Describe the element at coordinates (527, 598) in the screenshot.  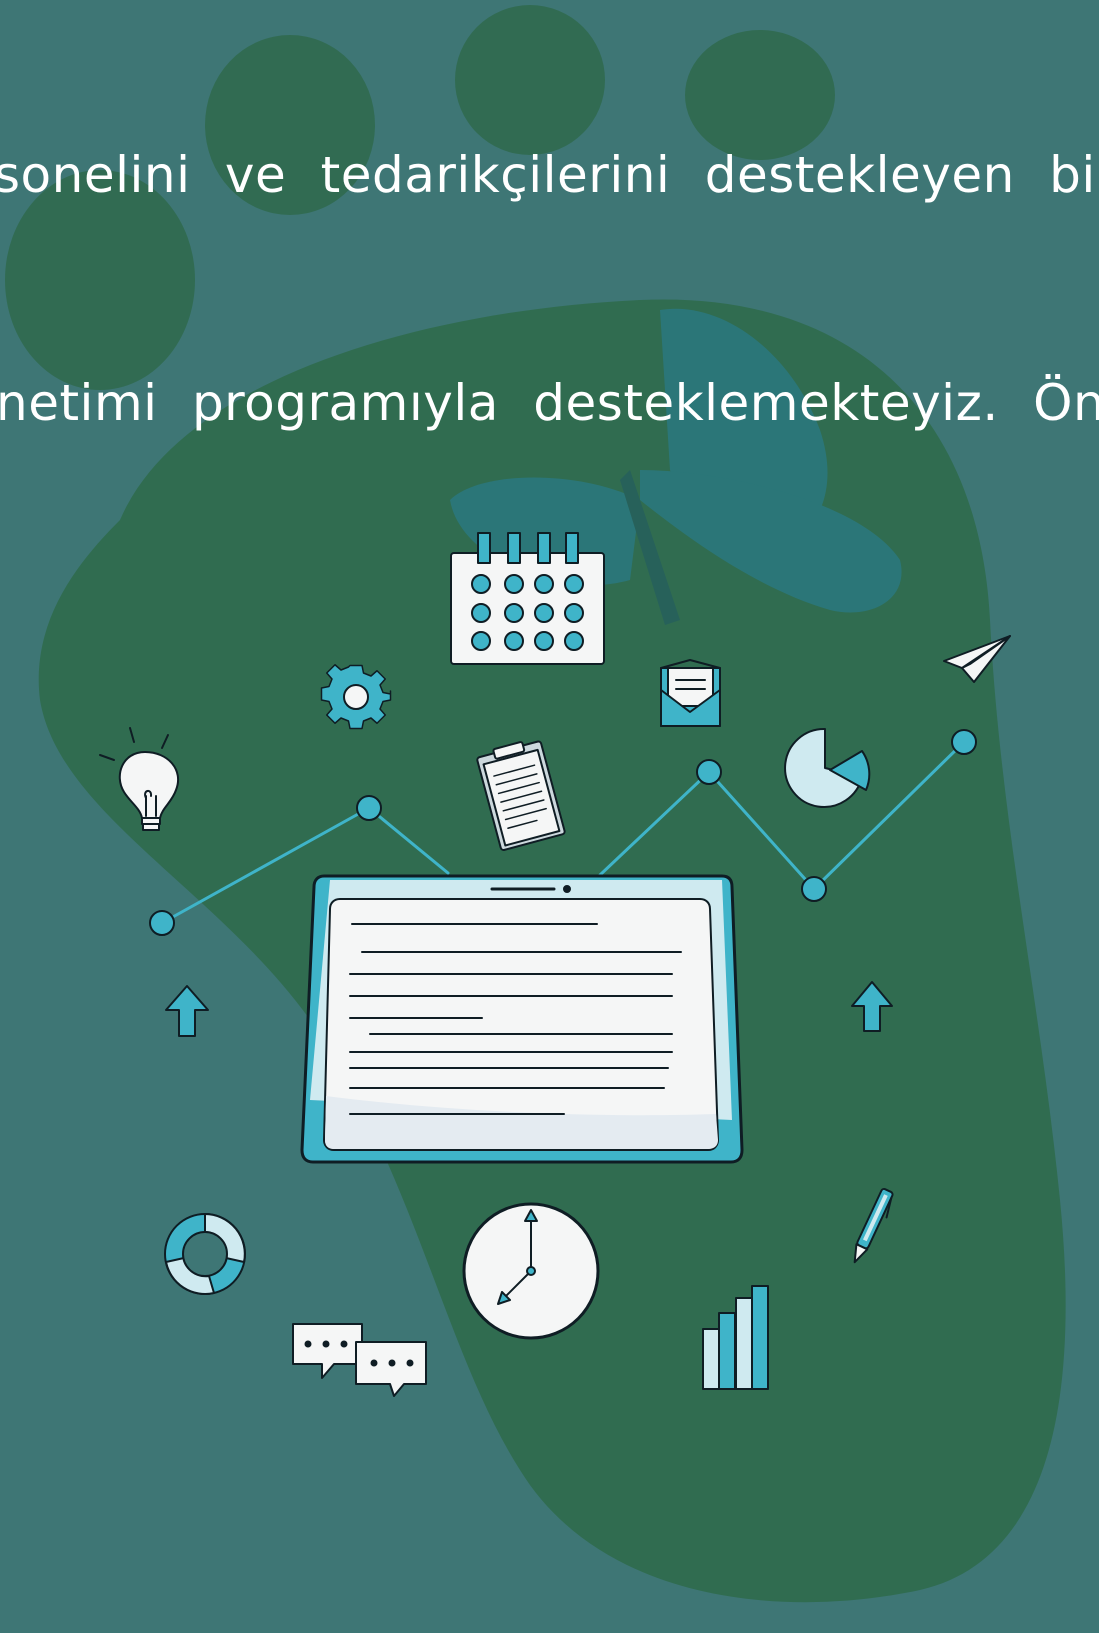
I see `calendar-icon` at that location.